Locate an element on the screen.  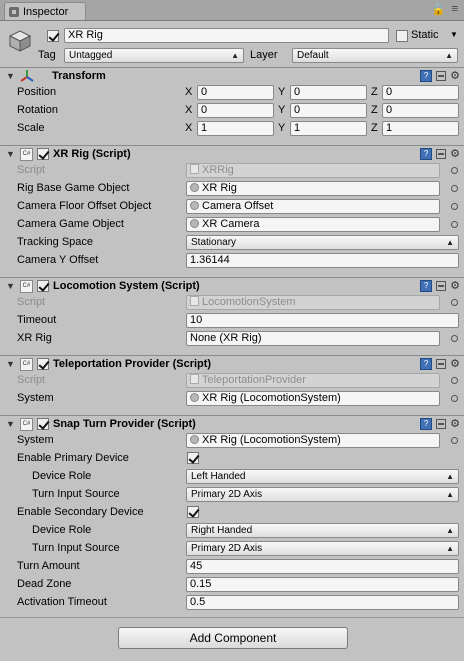
tag-dropdown: Untagged ▲ is located at coordinates (154, 55).